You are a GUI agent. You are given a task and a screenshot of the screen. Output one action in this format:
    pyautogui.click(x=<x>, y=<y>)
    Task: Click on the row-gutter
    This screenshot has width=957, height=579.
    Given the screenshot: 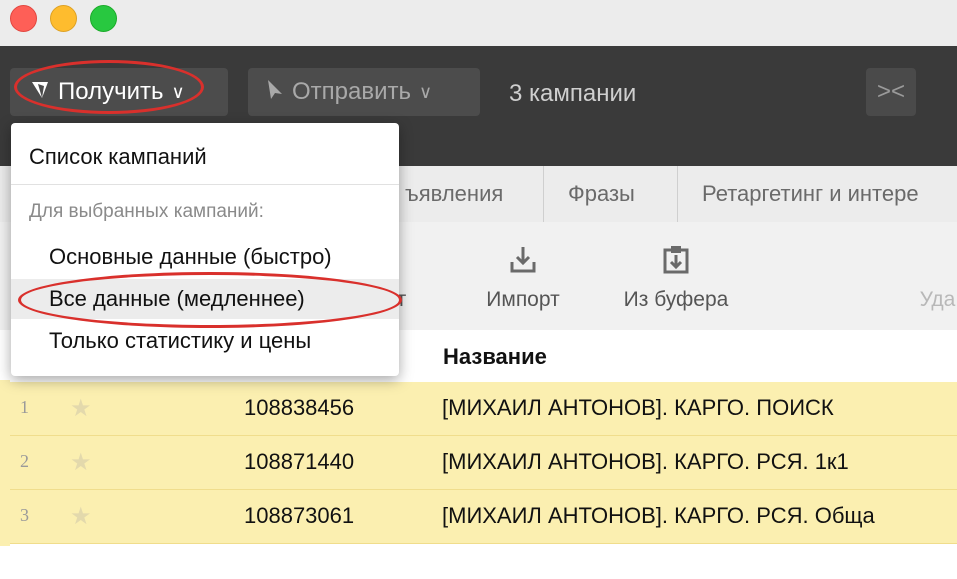 What is the action you would take?
    pyautogui.click(x=5, y=463)
    